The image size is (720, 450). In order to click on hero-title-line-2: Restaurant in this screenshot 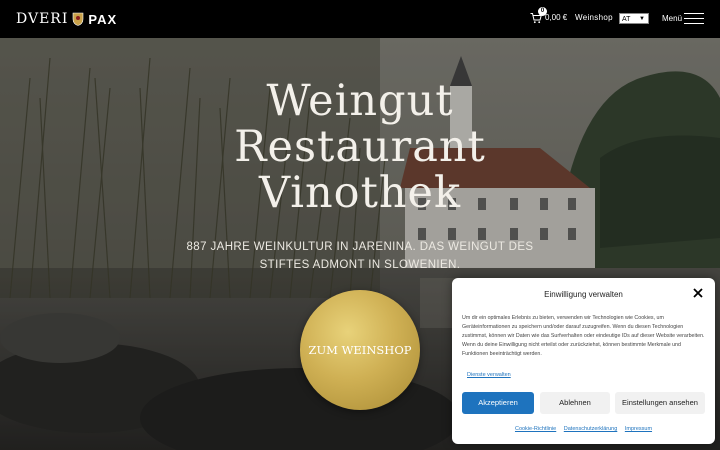, I will do `click(360, 147)`.